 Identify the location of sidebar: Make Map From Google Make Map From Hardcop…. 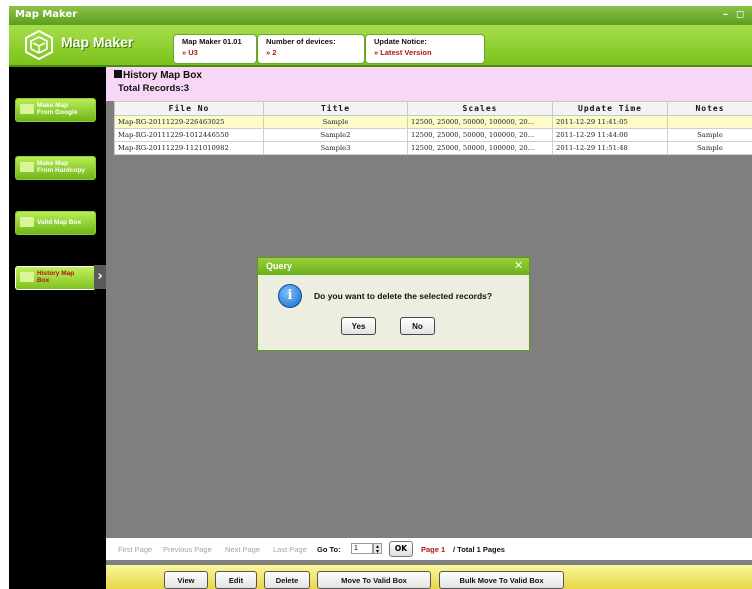
(57, 328).